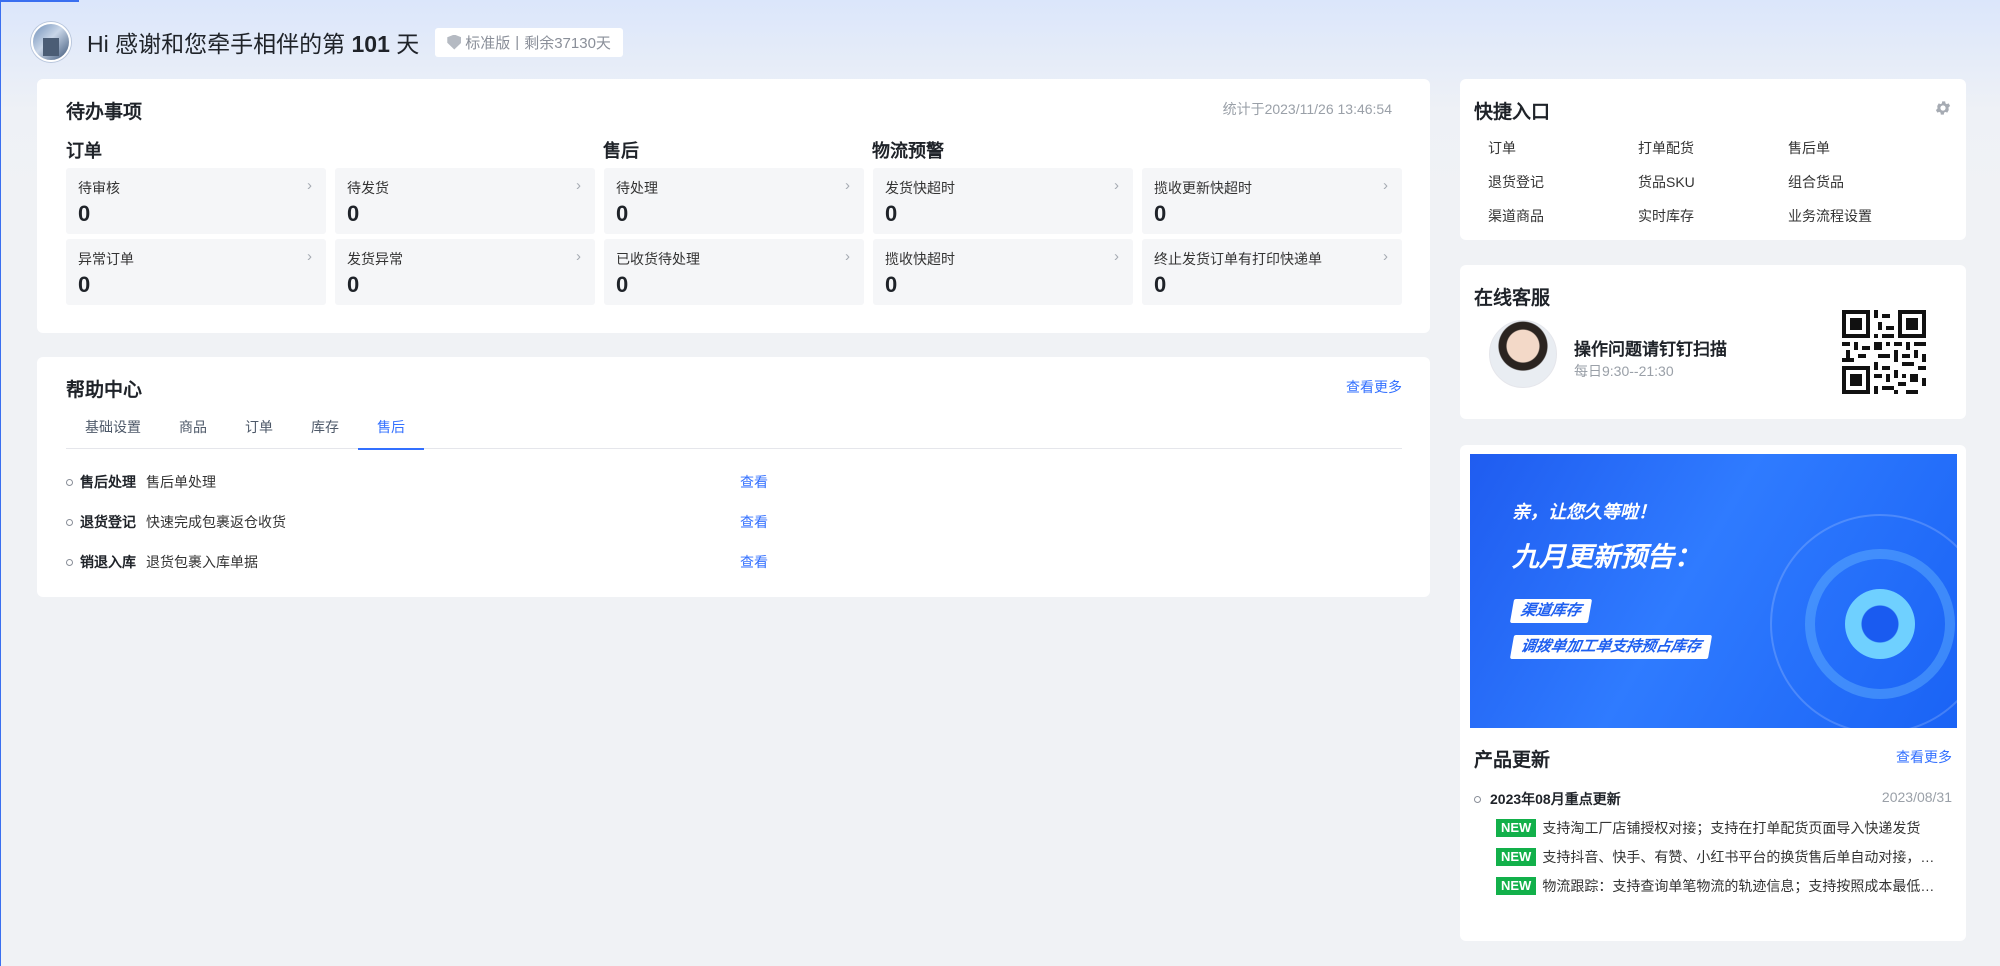  I want to click on todo-cell-pending-review: 待审核 0 ›, so click(196, 201).